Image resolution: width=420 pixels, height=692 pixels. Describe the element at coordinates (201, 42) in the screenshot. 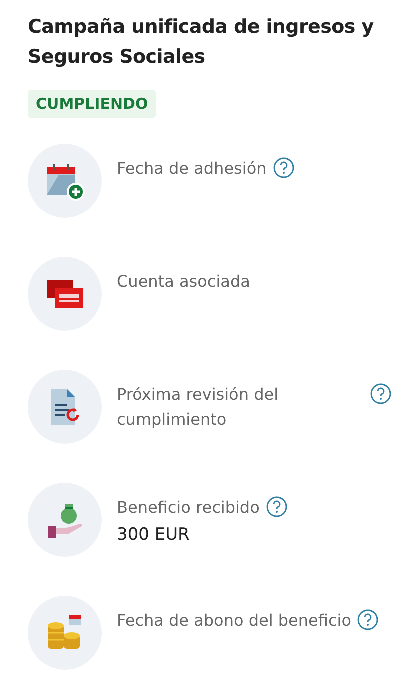

I see `page-title: Campaña unificada de ingresos y Seguros Sociales` at that location.